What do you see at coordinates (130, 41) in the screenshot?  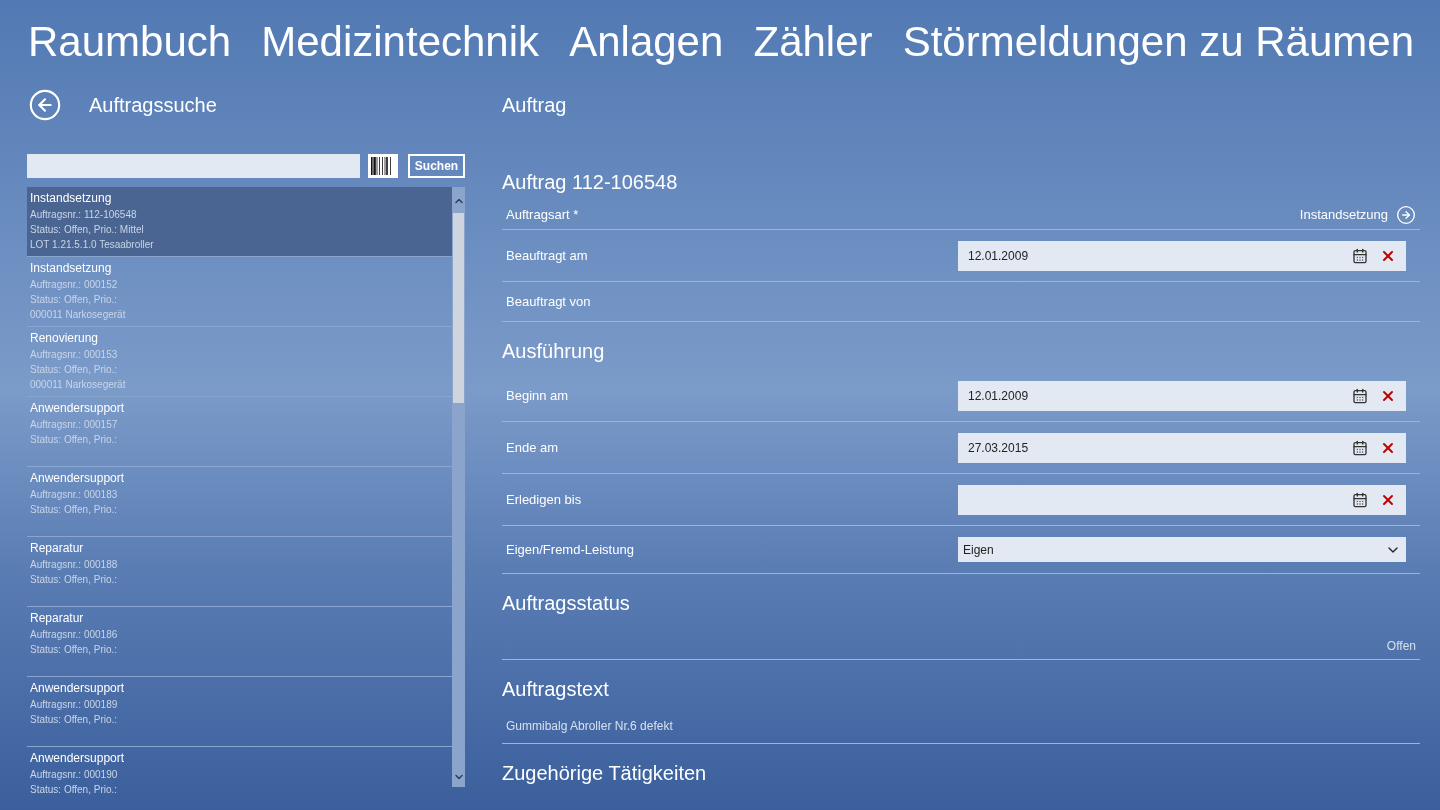 I see `nav-tab: Raumbuch` at bounding box center [130, 41].